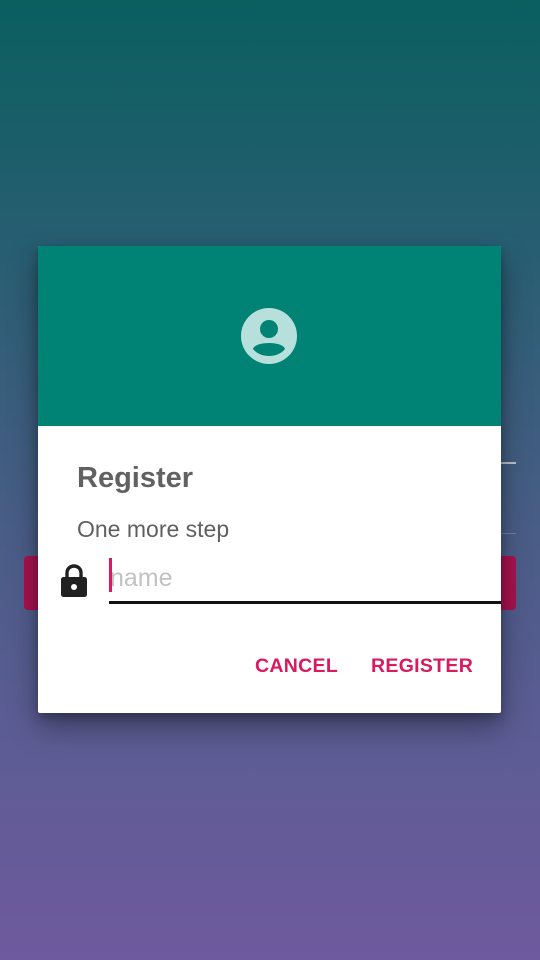 The image size is (540, 960). What do you see at coordinates (305, 580) in the screenshot?
I see `name-input` at bounding box center [305, 580].